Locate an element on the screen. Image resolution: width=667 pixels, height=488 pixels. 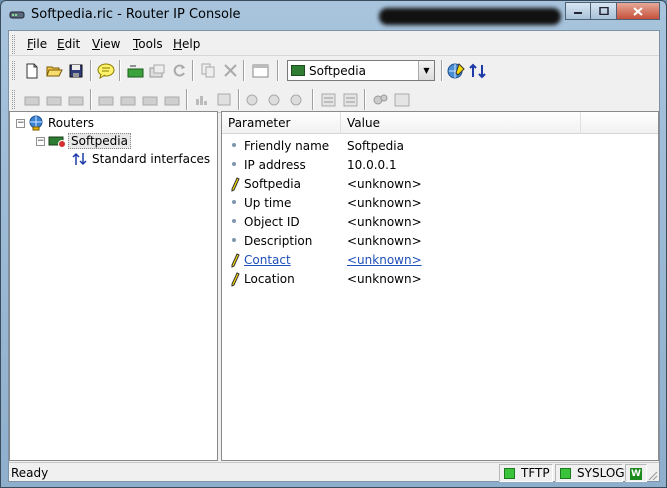
status-bar: Ready TFTP SYSLOG W is located at coordinates (334, 472).